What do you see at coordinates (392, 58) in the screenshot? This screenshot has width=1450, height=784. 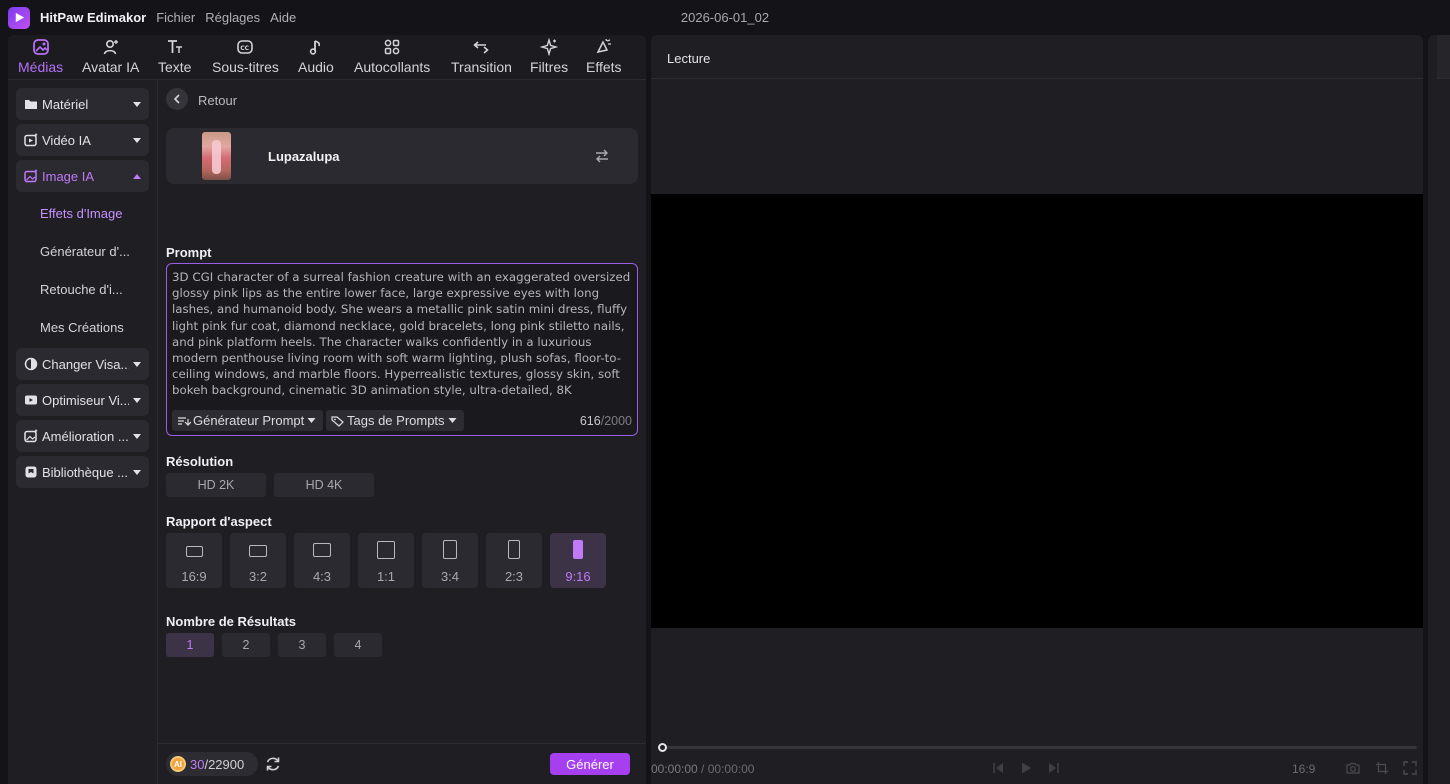 I see `tab-autocollants: Autocollants` at bounding box center [392, 58].